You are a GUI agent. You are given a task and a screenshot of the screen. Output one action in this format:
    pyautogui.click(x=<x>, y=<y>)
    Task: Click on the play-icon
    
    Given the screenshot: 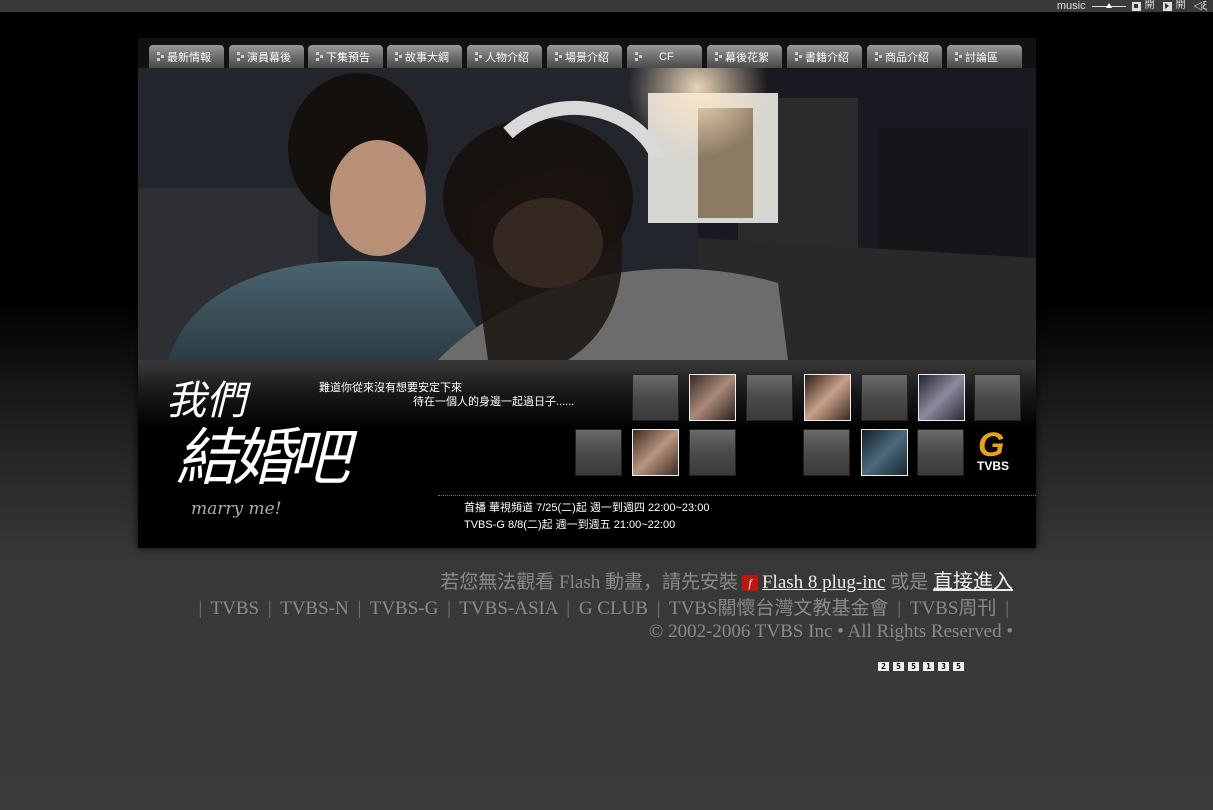 What is the action you would take?
    pyautogui.click(x=1167, y=6)
    